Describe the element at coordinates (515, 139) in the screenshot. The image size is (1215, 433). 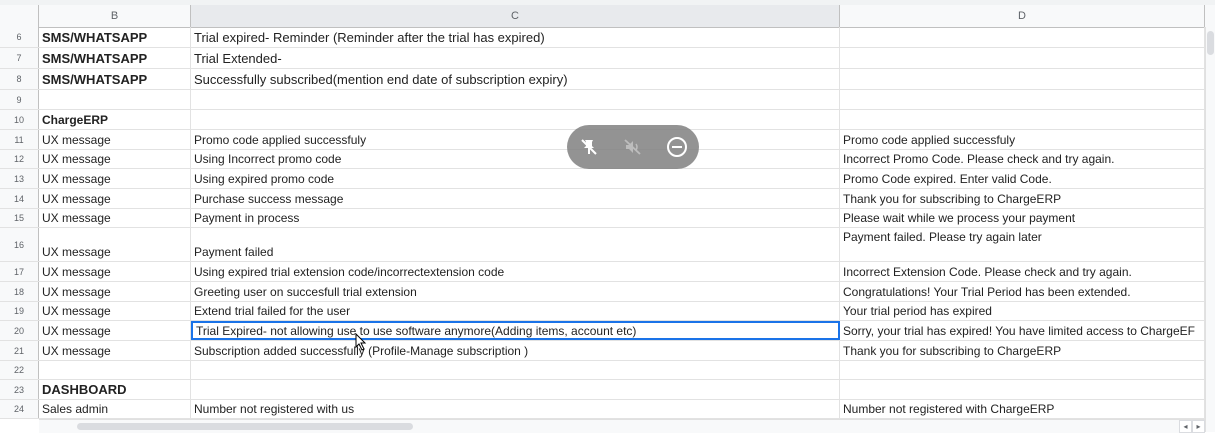
I see `cell-c: Promo code applied successfuly` at that location.